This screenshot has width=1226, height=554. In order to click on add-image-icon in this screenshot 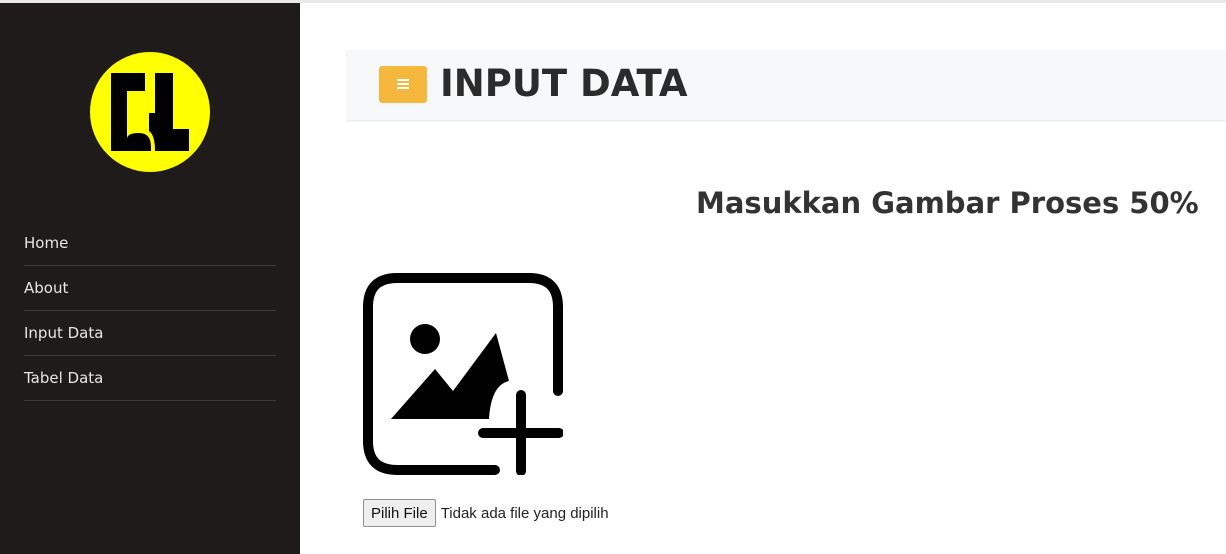, I will do `click(463, 374)`.